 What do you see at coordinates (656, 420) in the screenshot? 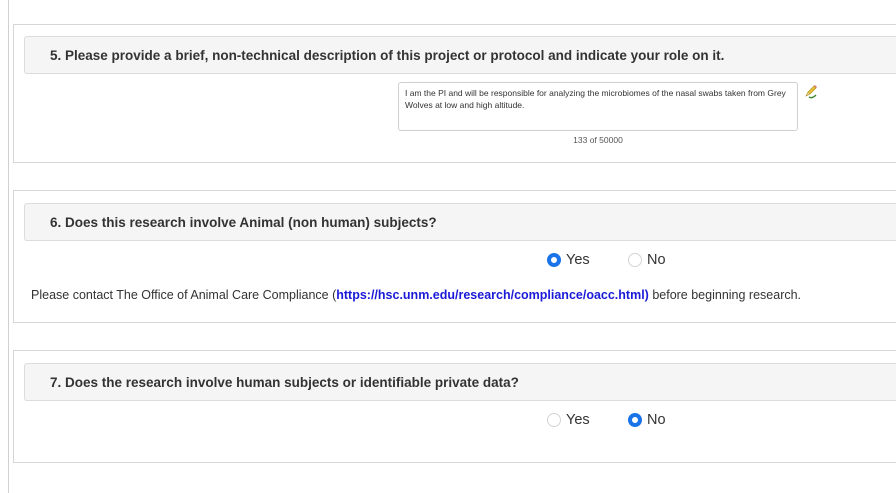
I see `human-no-label: No` at bounding box center [656, 420].